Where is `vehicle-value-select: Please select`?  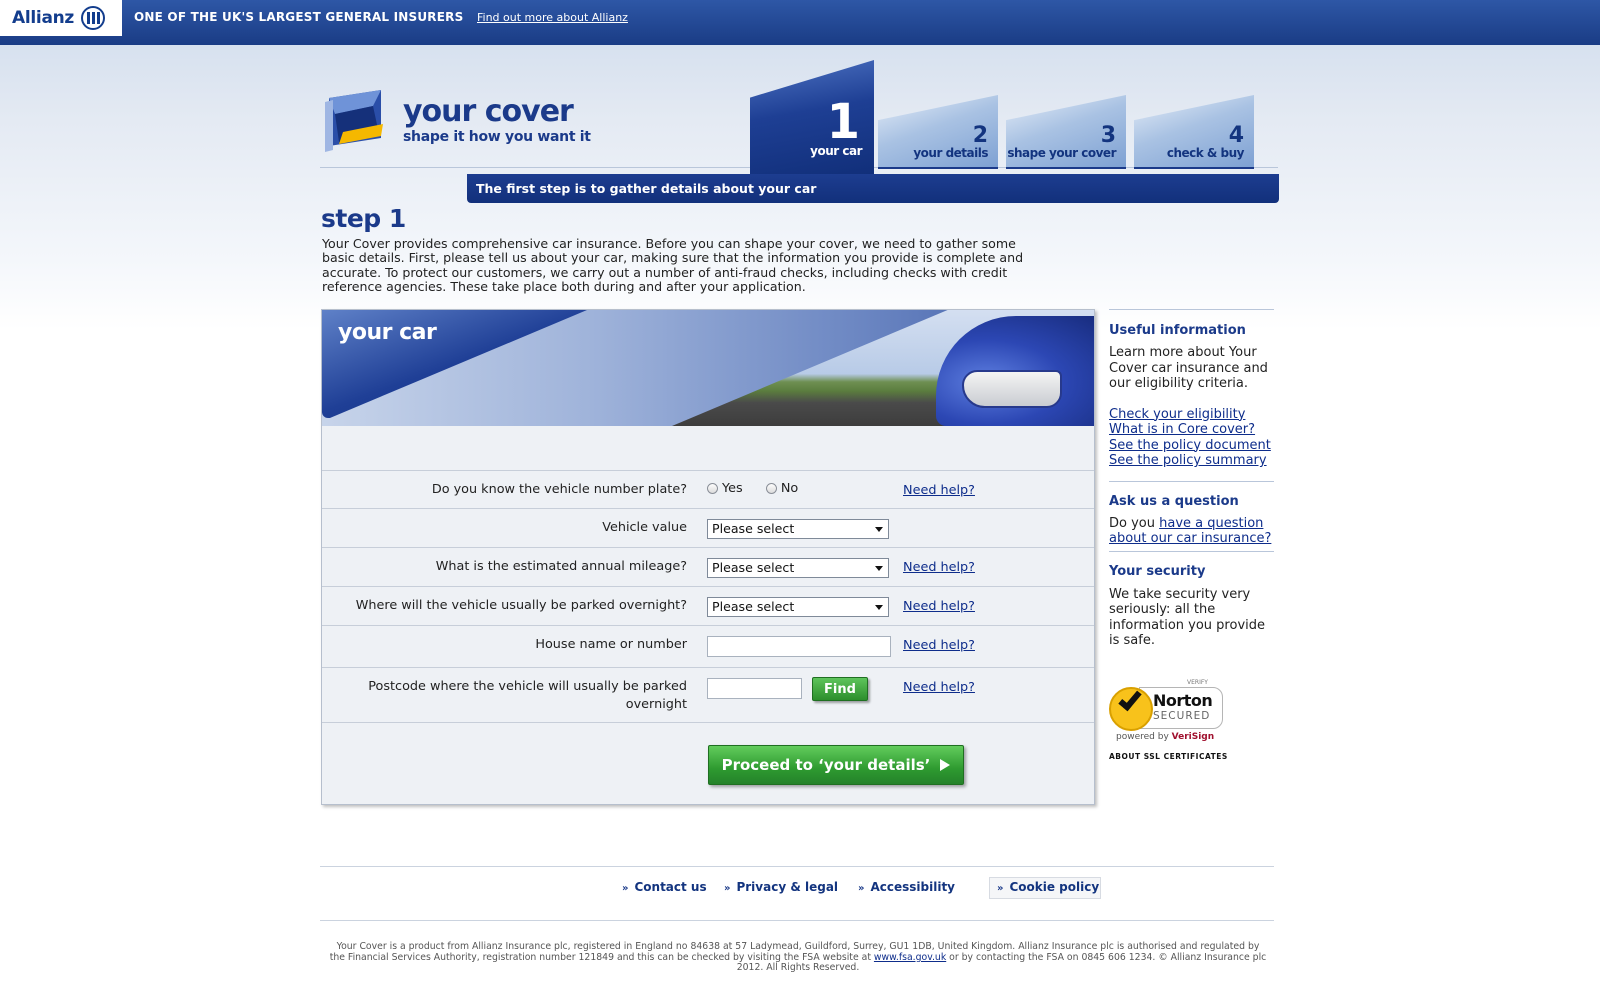
vehicle-value-select: Please select is located at coordinates (798, 529).